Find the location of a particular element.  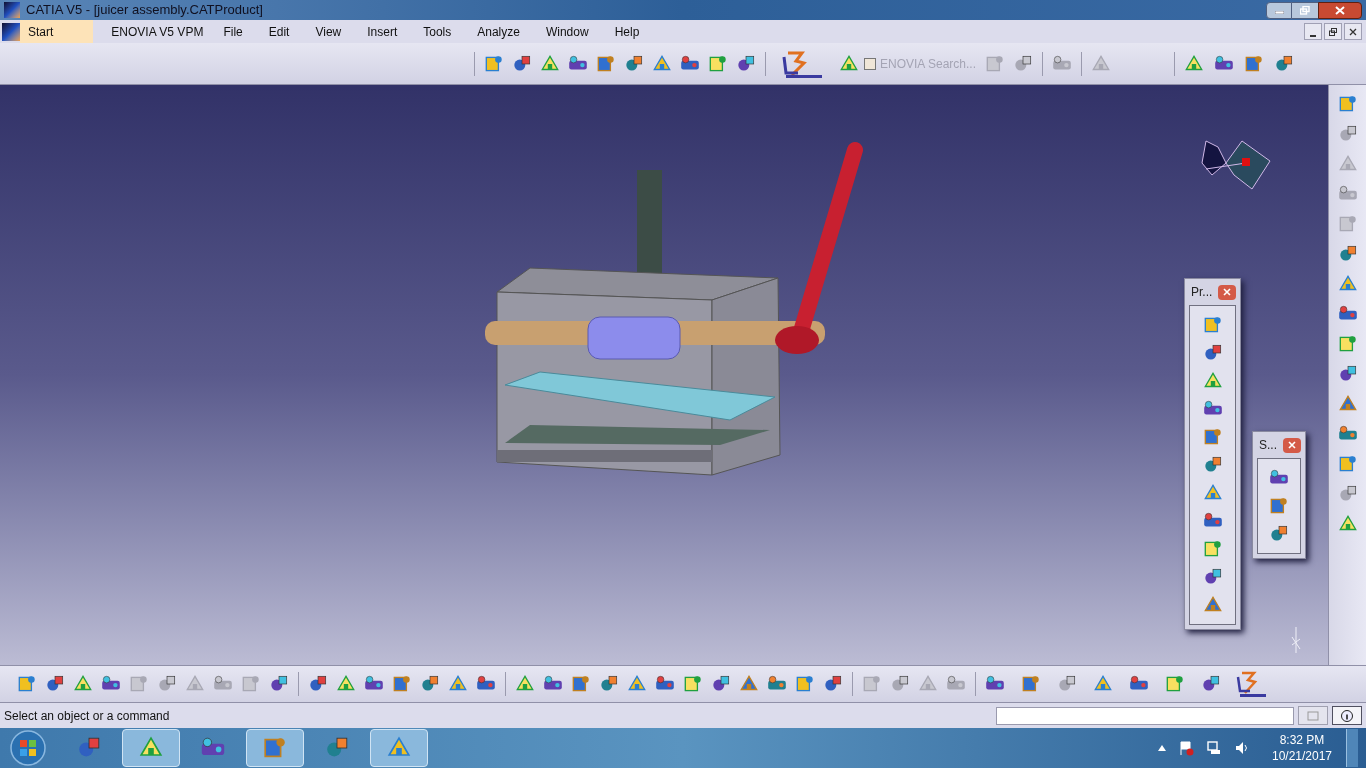

menu-item: Insert is located at coordinates (382, 31).